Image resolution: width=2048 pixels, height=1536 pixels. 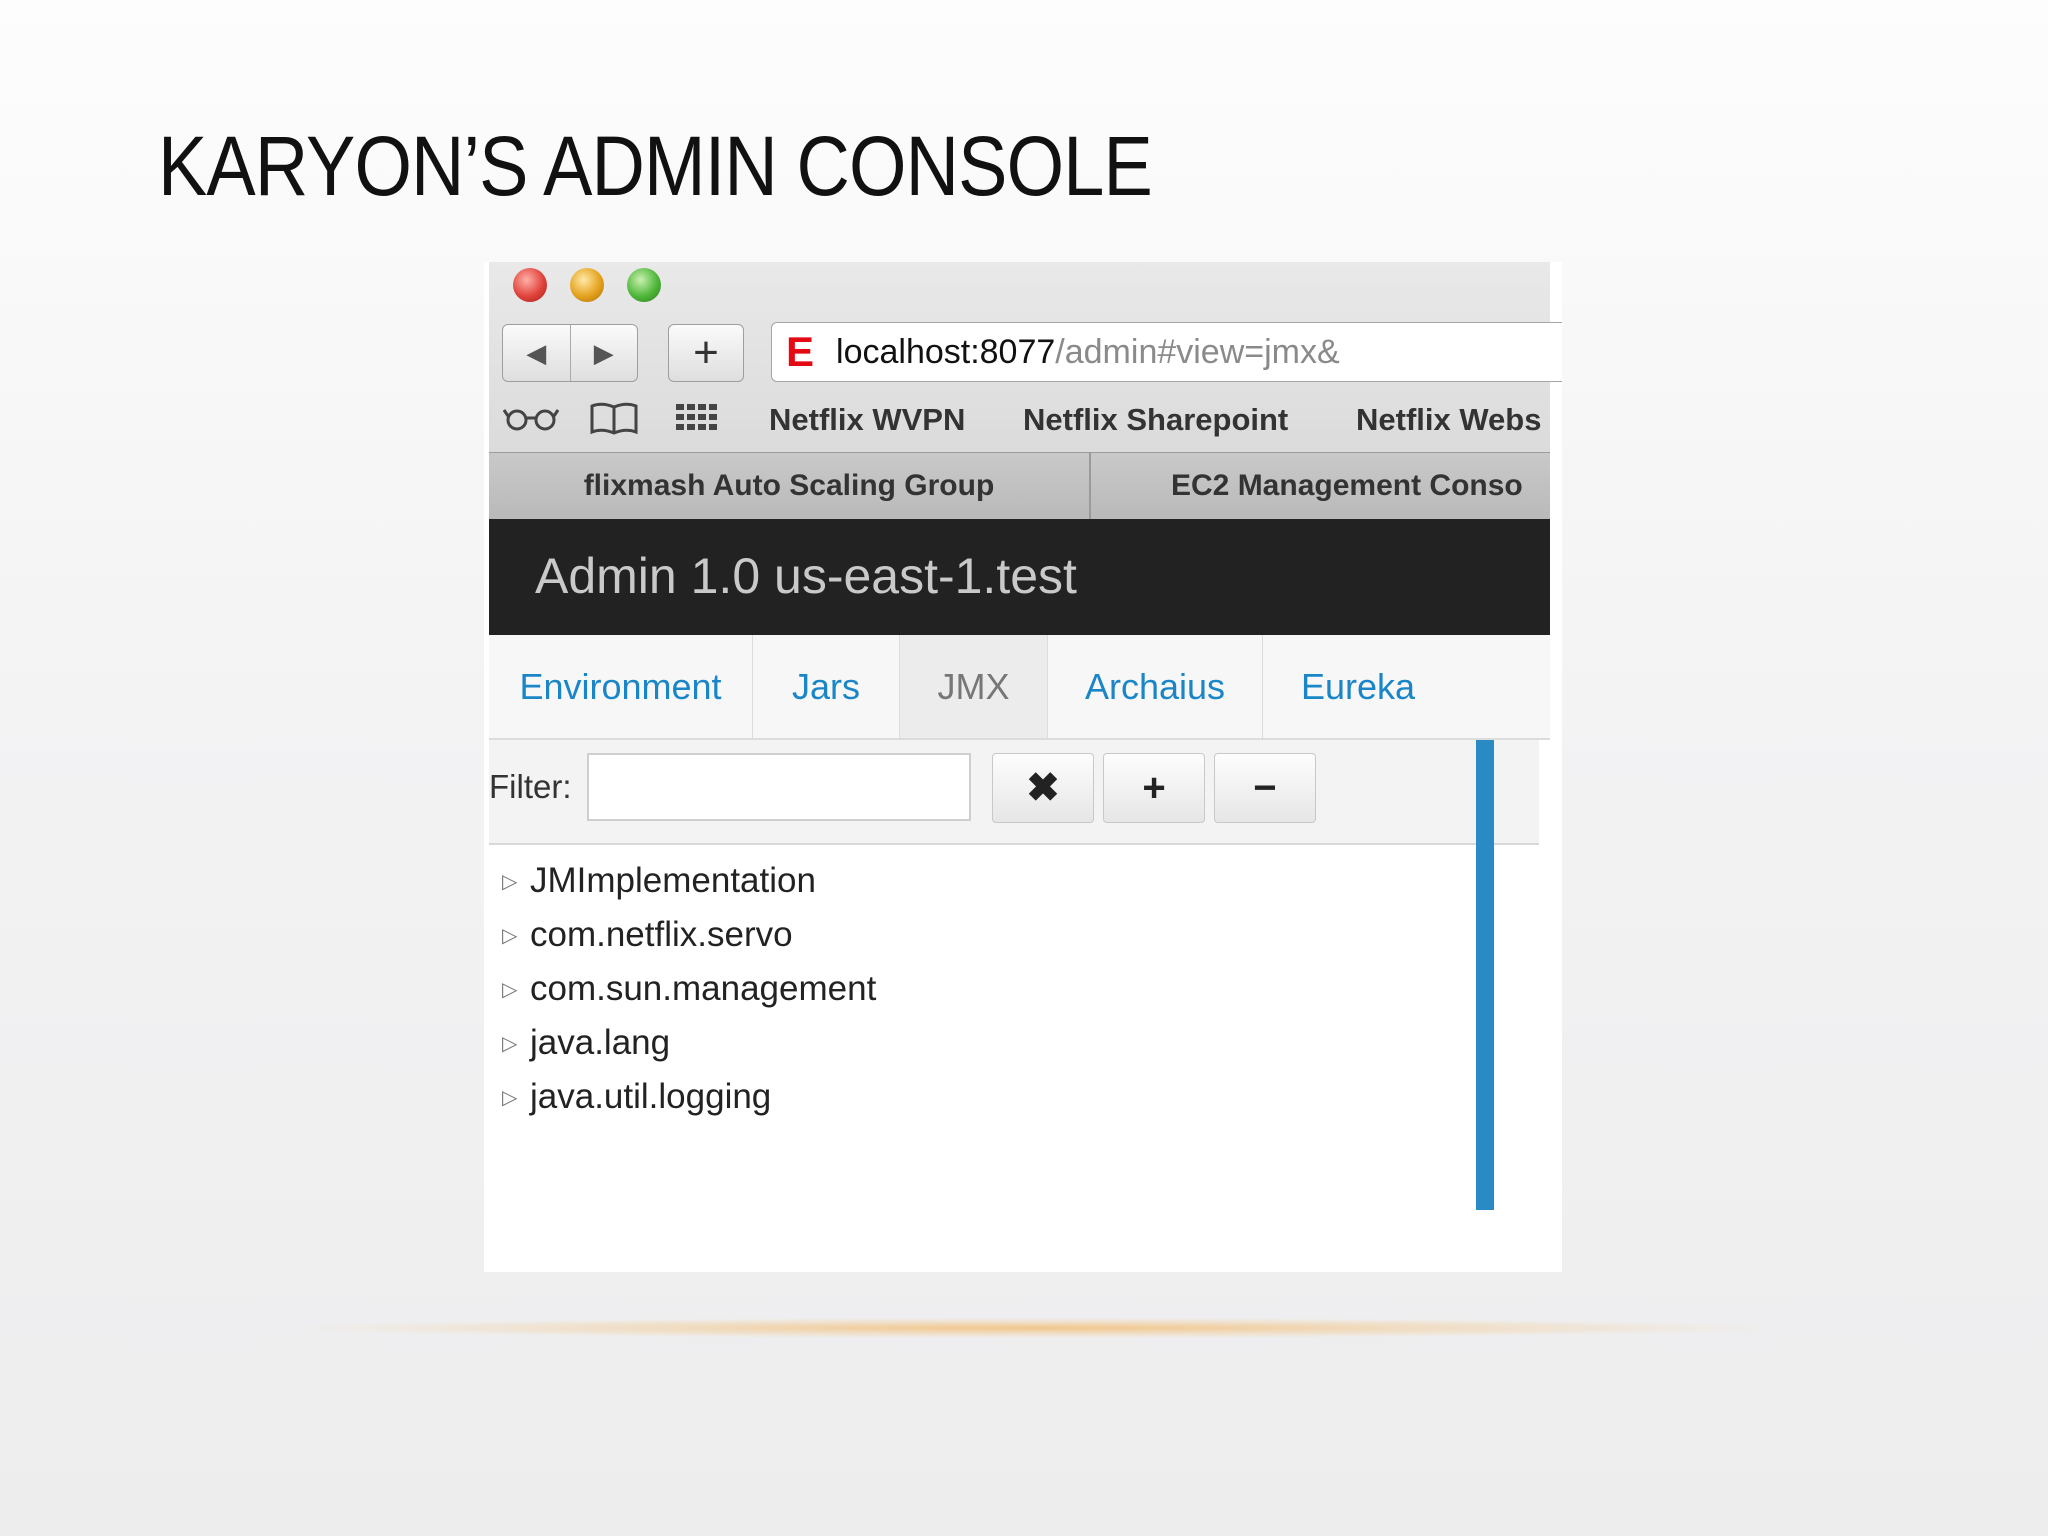 What do you see at coordinates (696, 417) in the screenshot?
I see `grid-icon-svg` at bounding box center [696, 417].